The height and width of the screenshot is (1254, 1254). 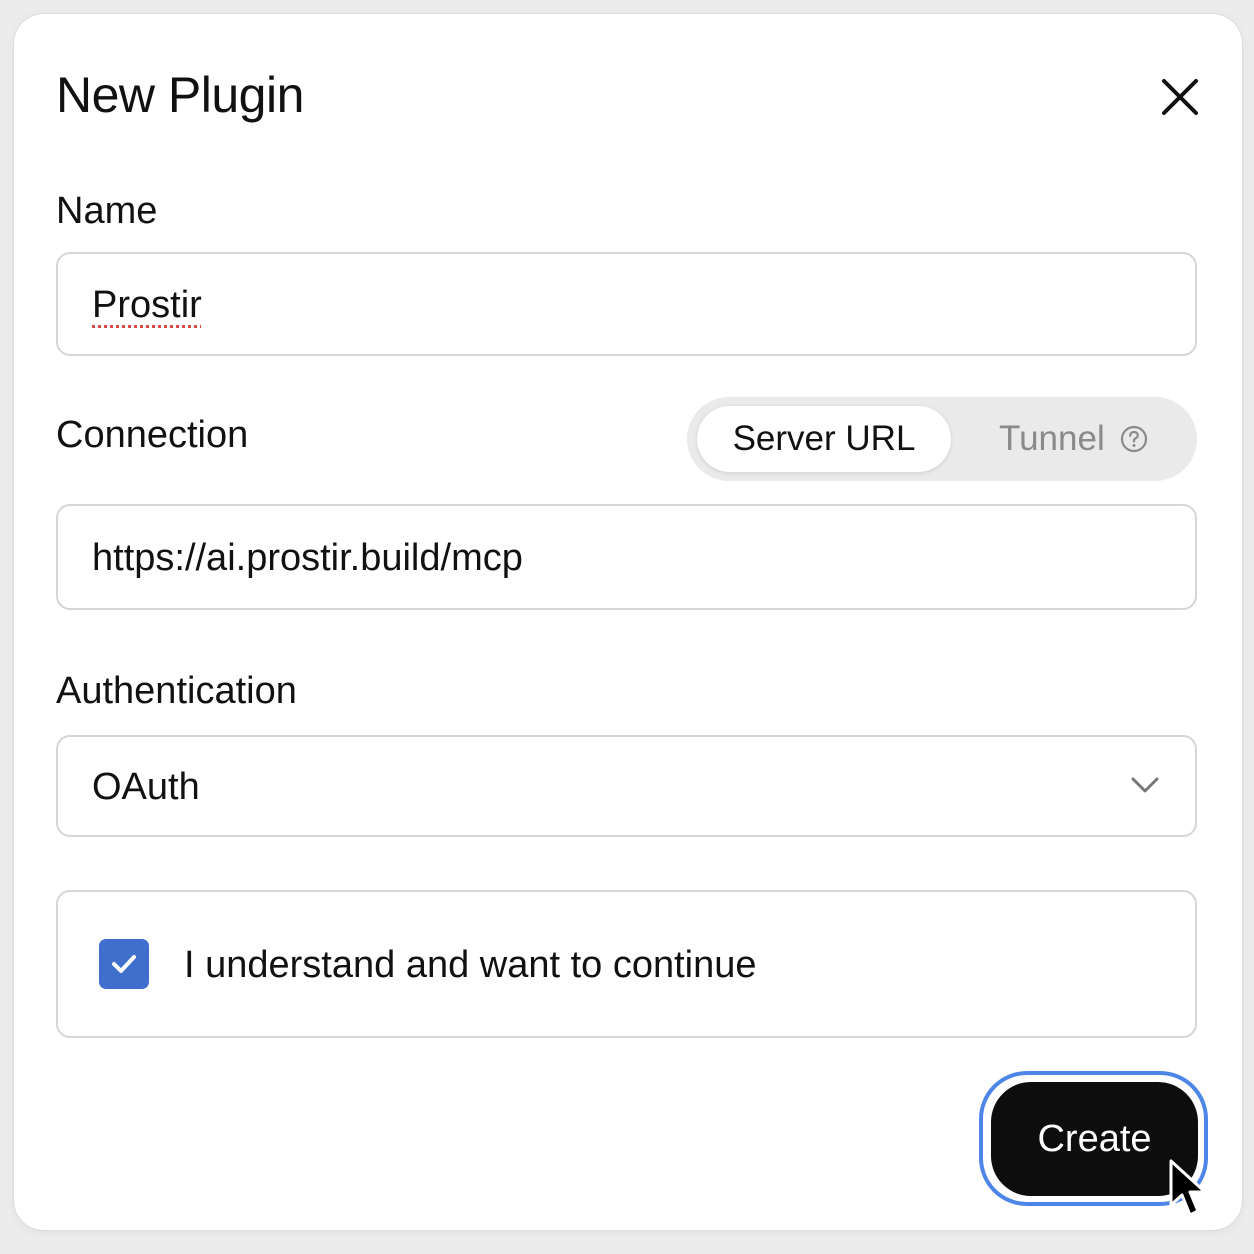 What do you see at coordinates (1188, 1188) in the screenshot?
I see `mouse-cursor-icon` at bounding box center [1188, 1188].